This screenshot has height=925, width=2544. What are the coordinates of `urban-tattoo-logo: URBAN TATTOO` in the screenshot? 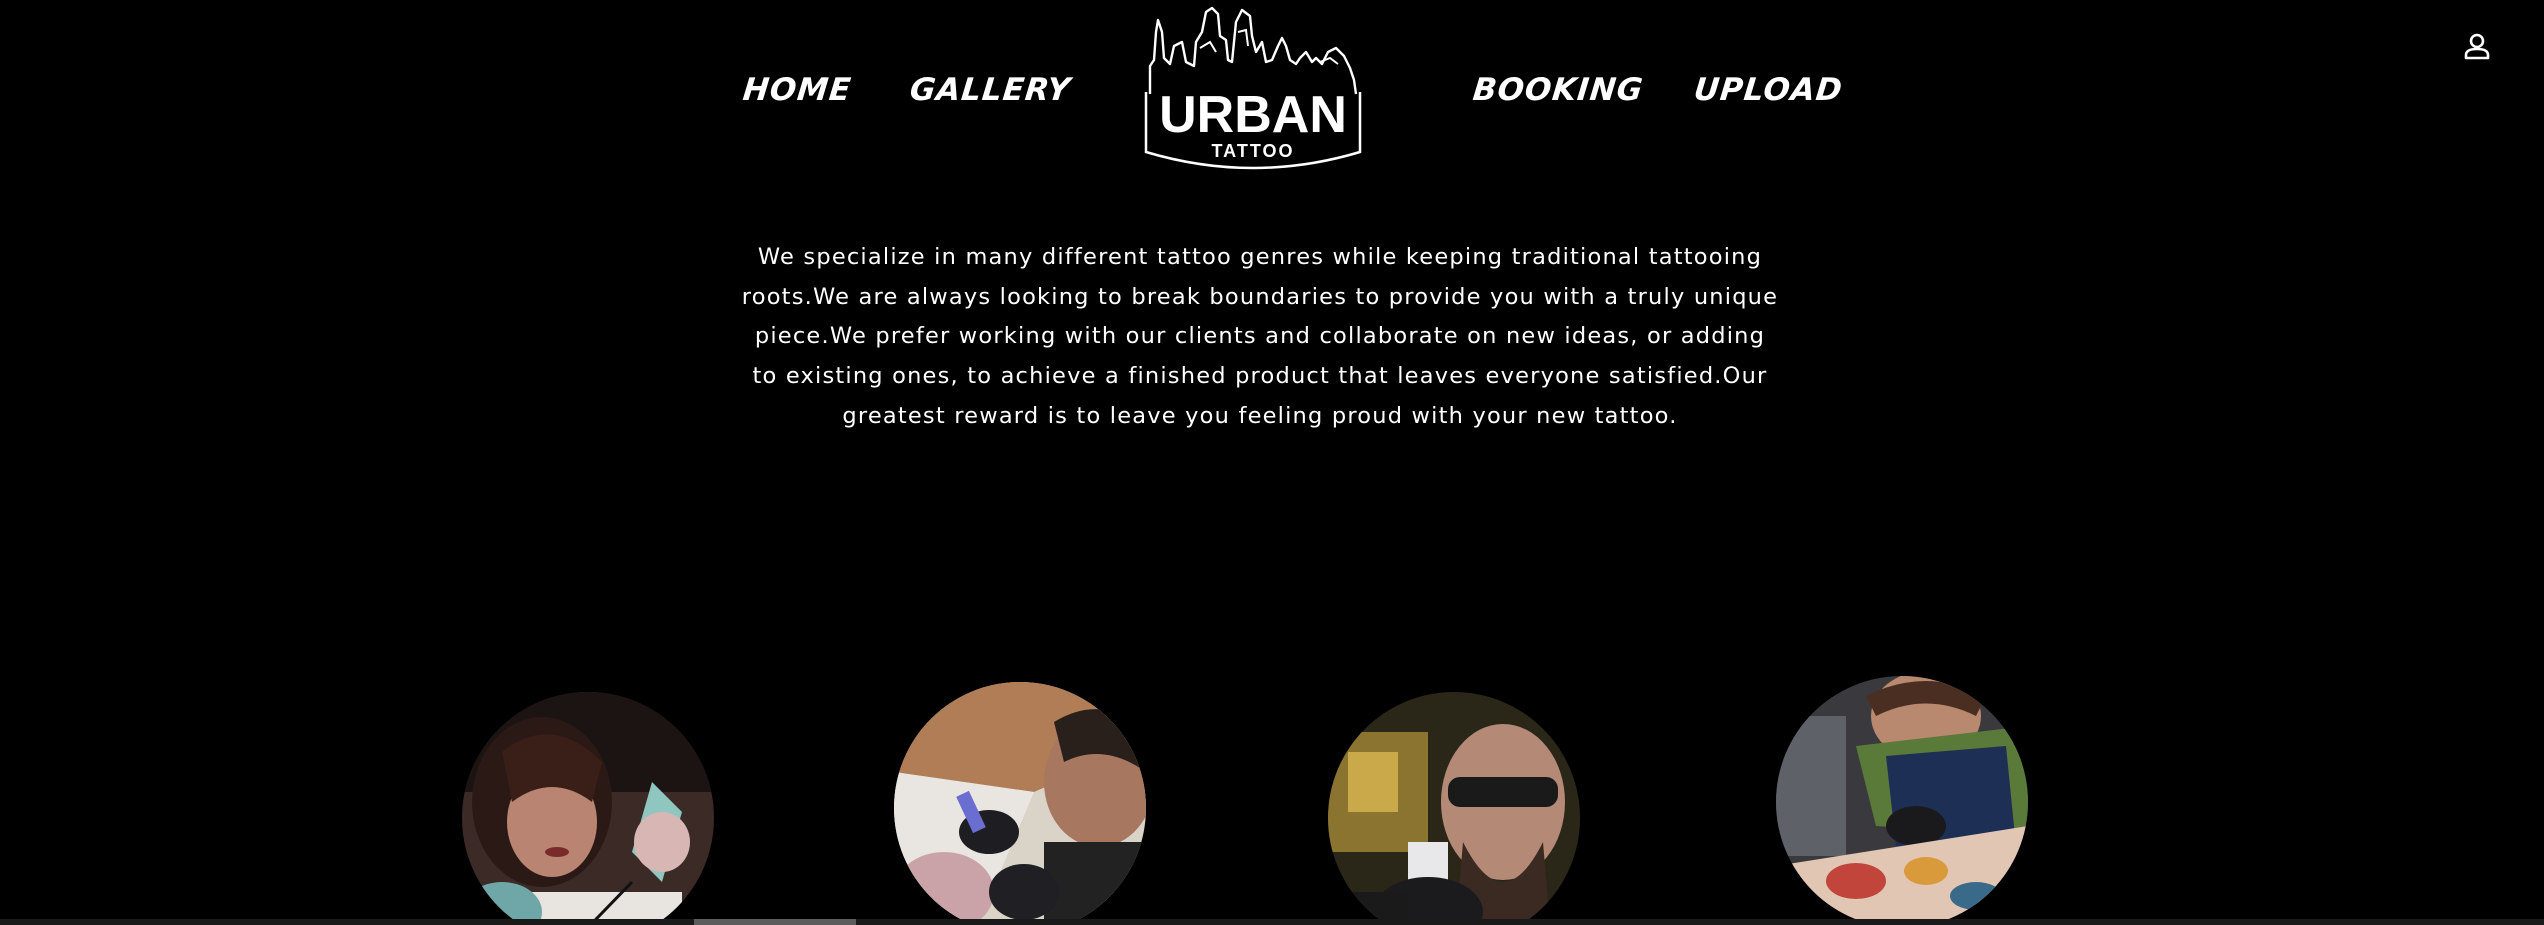 It's located at (1253, 88).